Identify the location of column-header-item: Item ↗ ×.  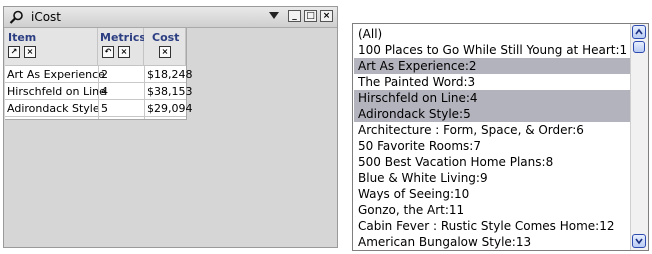
(51, 47).